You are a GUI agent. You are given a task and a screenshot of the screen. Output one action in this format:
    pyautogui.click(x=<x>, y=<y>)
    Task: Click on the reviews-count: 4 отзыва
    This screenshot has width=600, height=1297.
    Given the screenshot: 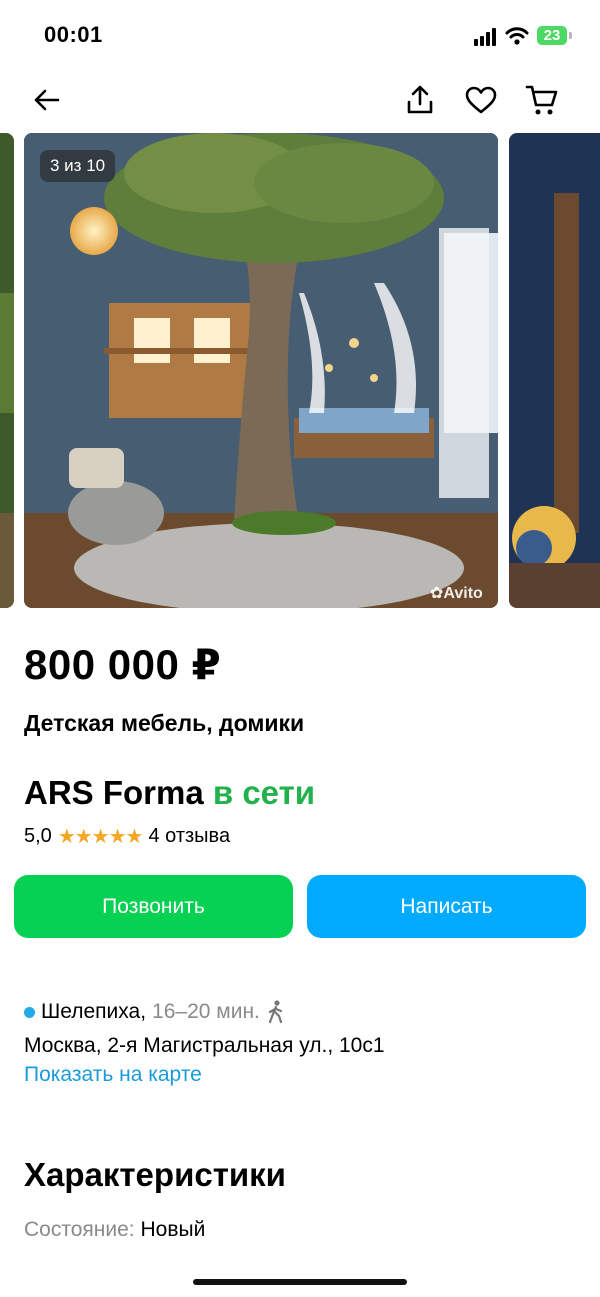 What is the action you would take?
    pyautogui.click(x=189, y=836)
    